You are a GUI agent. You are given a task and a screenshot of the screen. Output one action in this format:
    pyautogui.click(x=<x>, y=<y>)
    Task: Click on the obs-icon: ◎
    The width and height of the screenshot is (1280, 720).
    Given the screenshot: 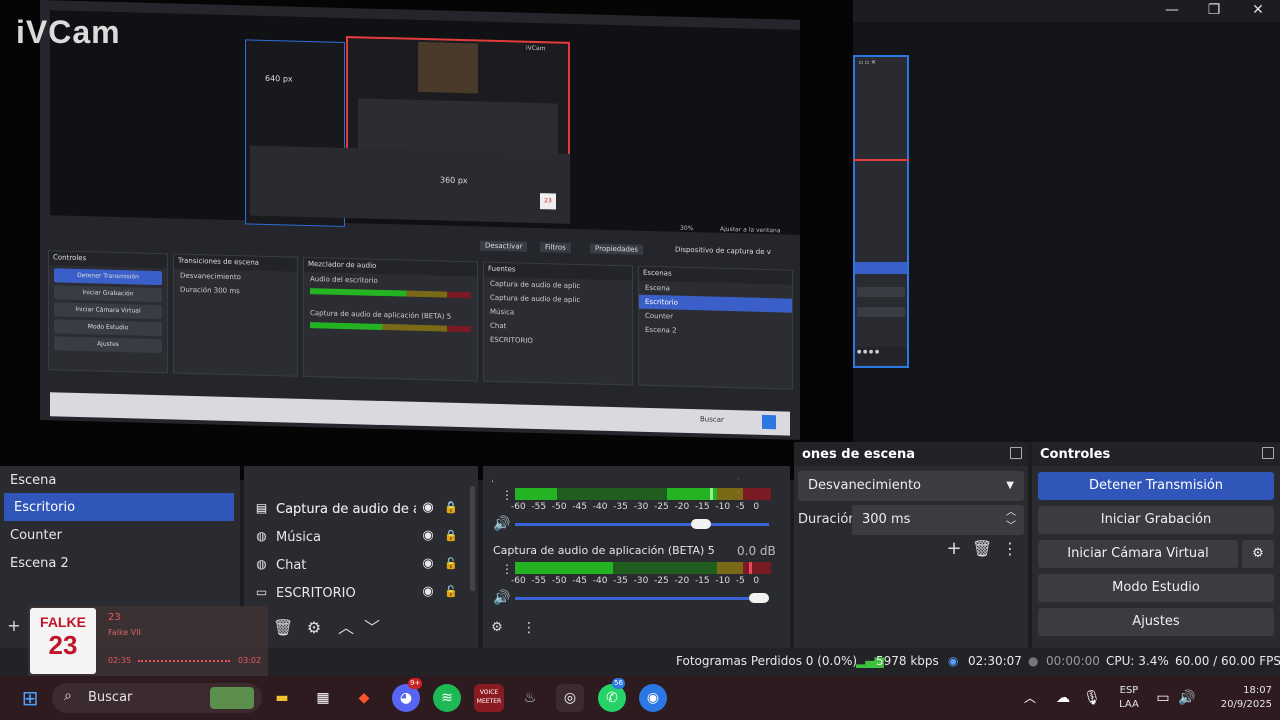 What is the action you would take?
    pyautogui.click(x=570, y=698)
    